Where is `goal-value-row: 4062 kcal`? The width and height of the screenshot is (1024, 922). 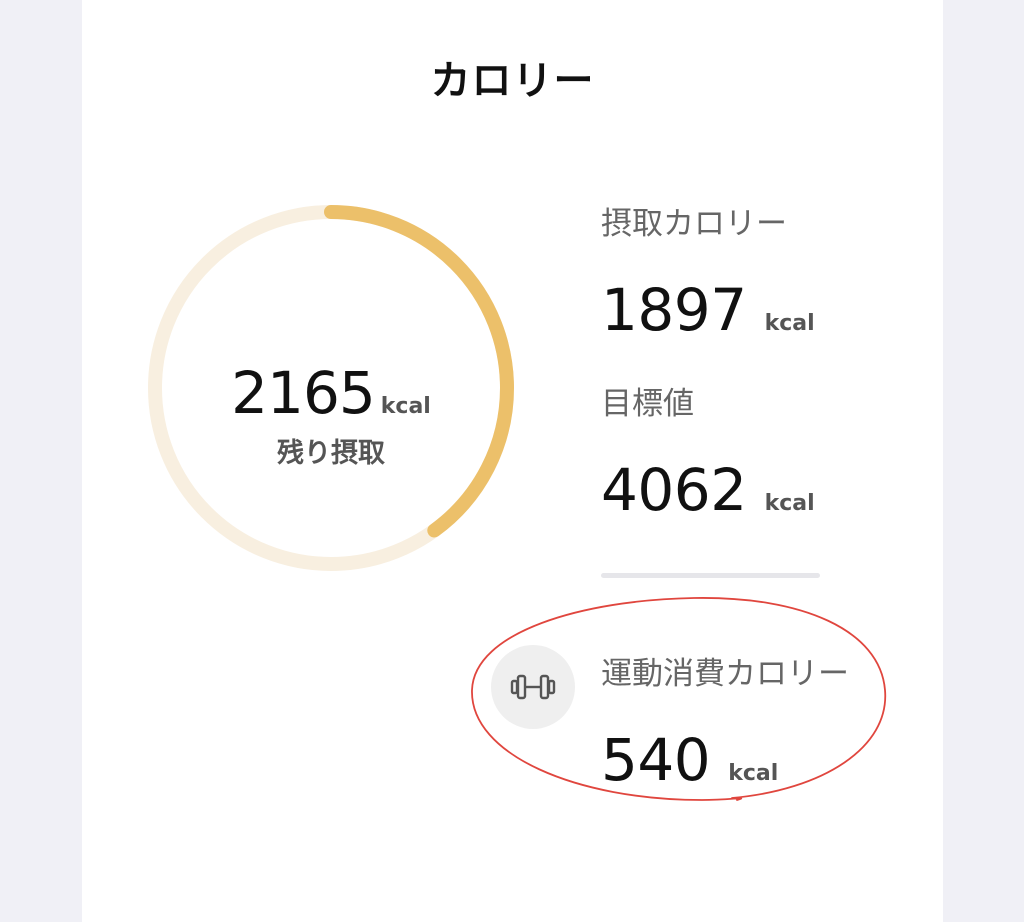
goal-value-row: 4062 kcal is located at coordinates (708, 490).